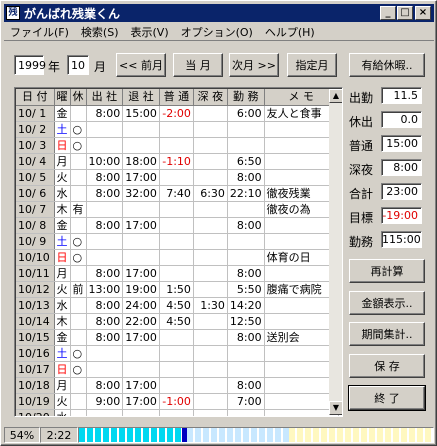  I want to click on cell-work: 8:00, so click(246, 225).